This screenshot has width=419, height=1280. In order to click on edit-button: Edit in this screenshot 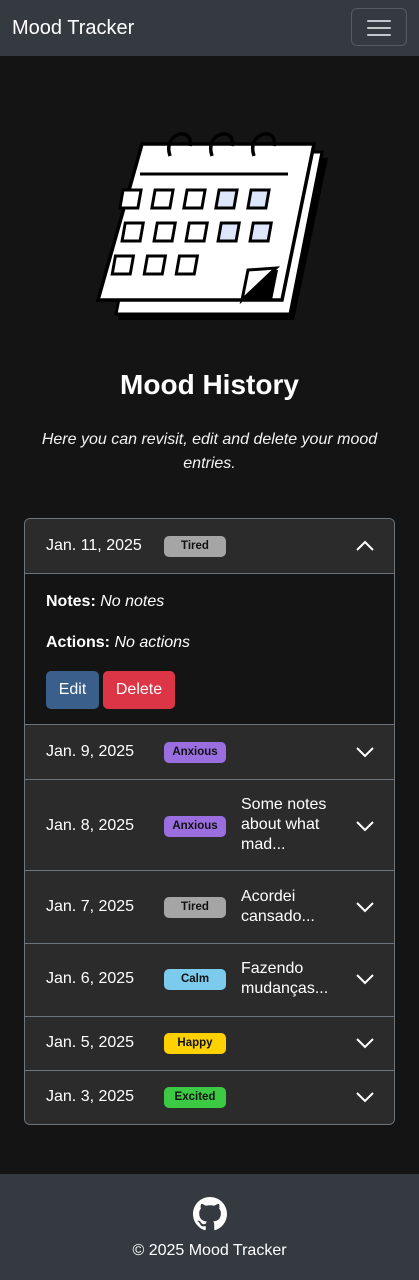, I will do `click(72, 690)`.